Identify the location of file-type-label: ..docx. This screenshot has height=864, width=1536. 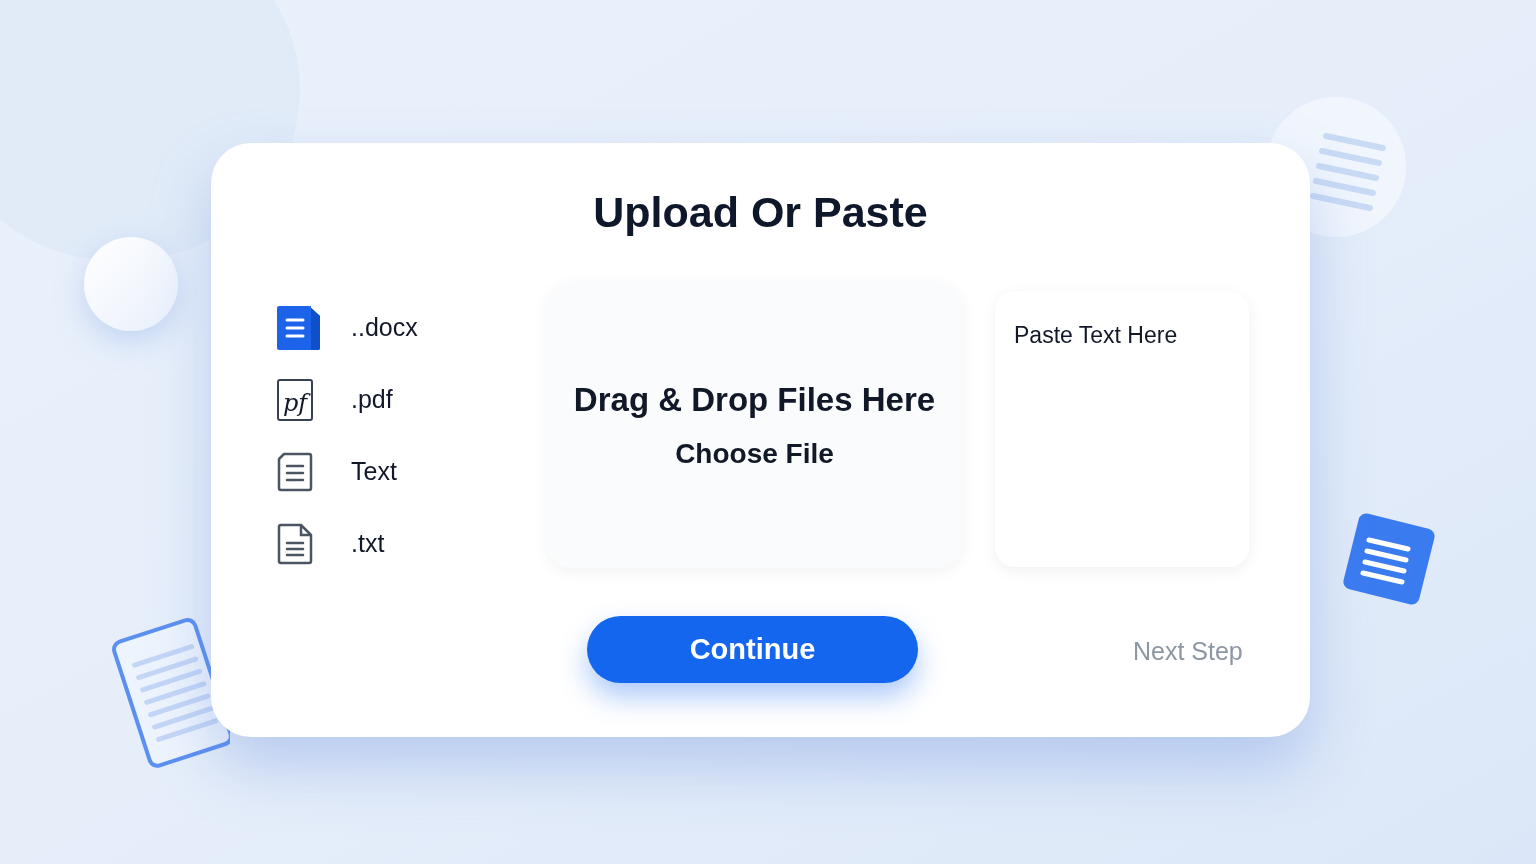
(384, 328).